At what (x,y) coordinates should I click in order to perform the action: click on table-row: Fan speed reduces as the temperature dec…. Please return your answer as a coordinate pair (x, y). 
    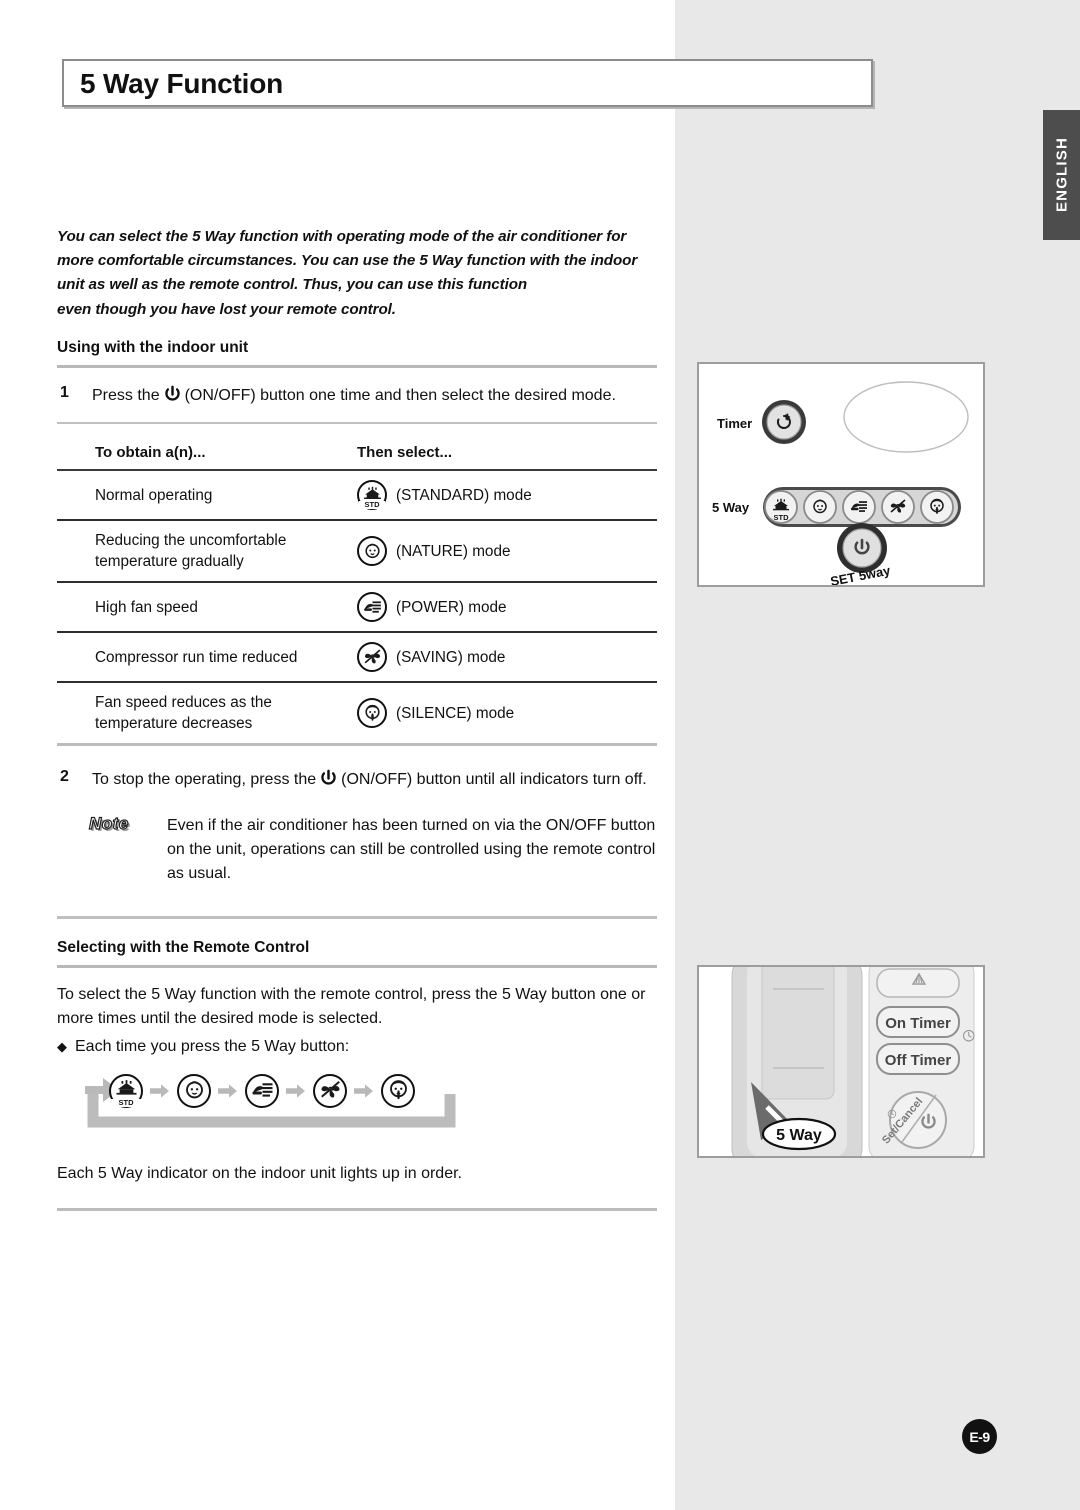
    Looking at the image, I should click on (357, 713).